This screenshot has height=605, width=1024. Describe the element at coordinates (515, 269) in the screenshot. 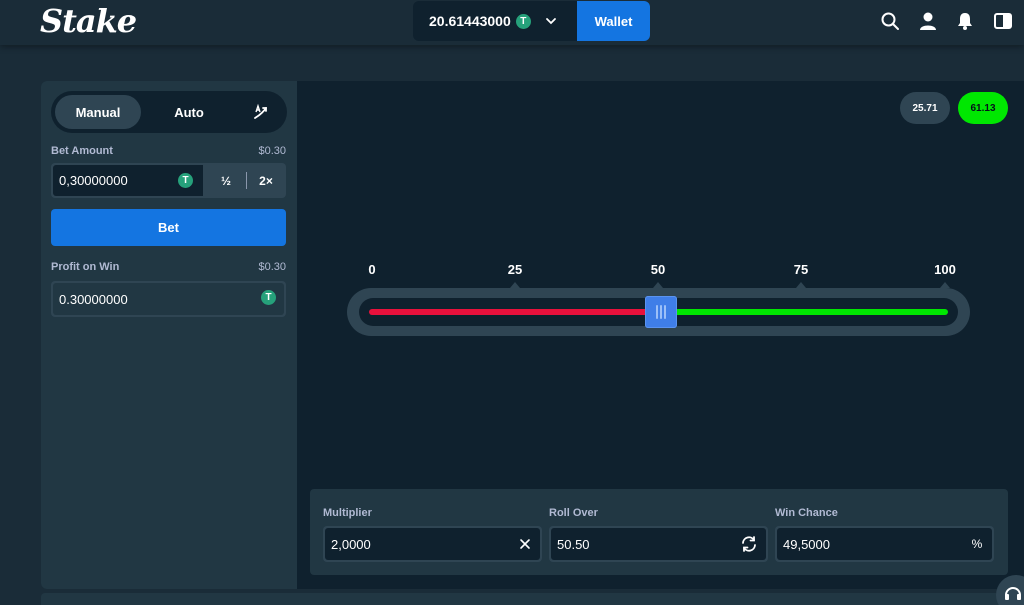

I see `slider-tick-label: 25` at that location.